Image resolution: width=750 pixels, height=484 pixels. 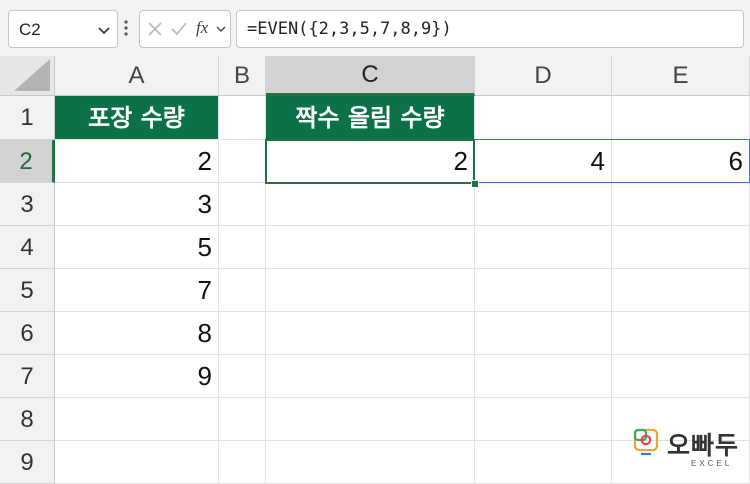 I want to click on row-header-3: 3, so click(x=27, y=204).